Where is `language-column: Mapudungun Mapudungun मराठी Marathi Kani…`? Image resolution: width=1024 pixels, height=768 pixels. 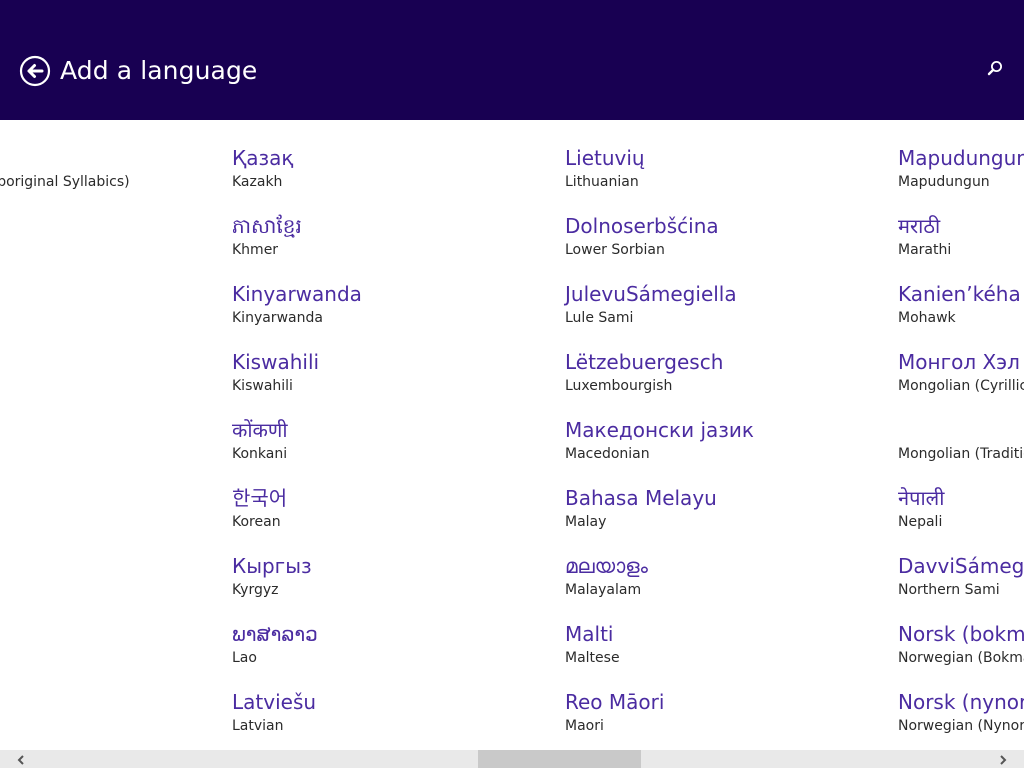 language-column: Mapudungun Mapudungun मराठी Marathi Kani… is located at coordinates (961, 447).